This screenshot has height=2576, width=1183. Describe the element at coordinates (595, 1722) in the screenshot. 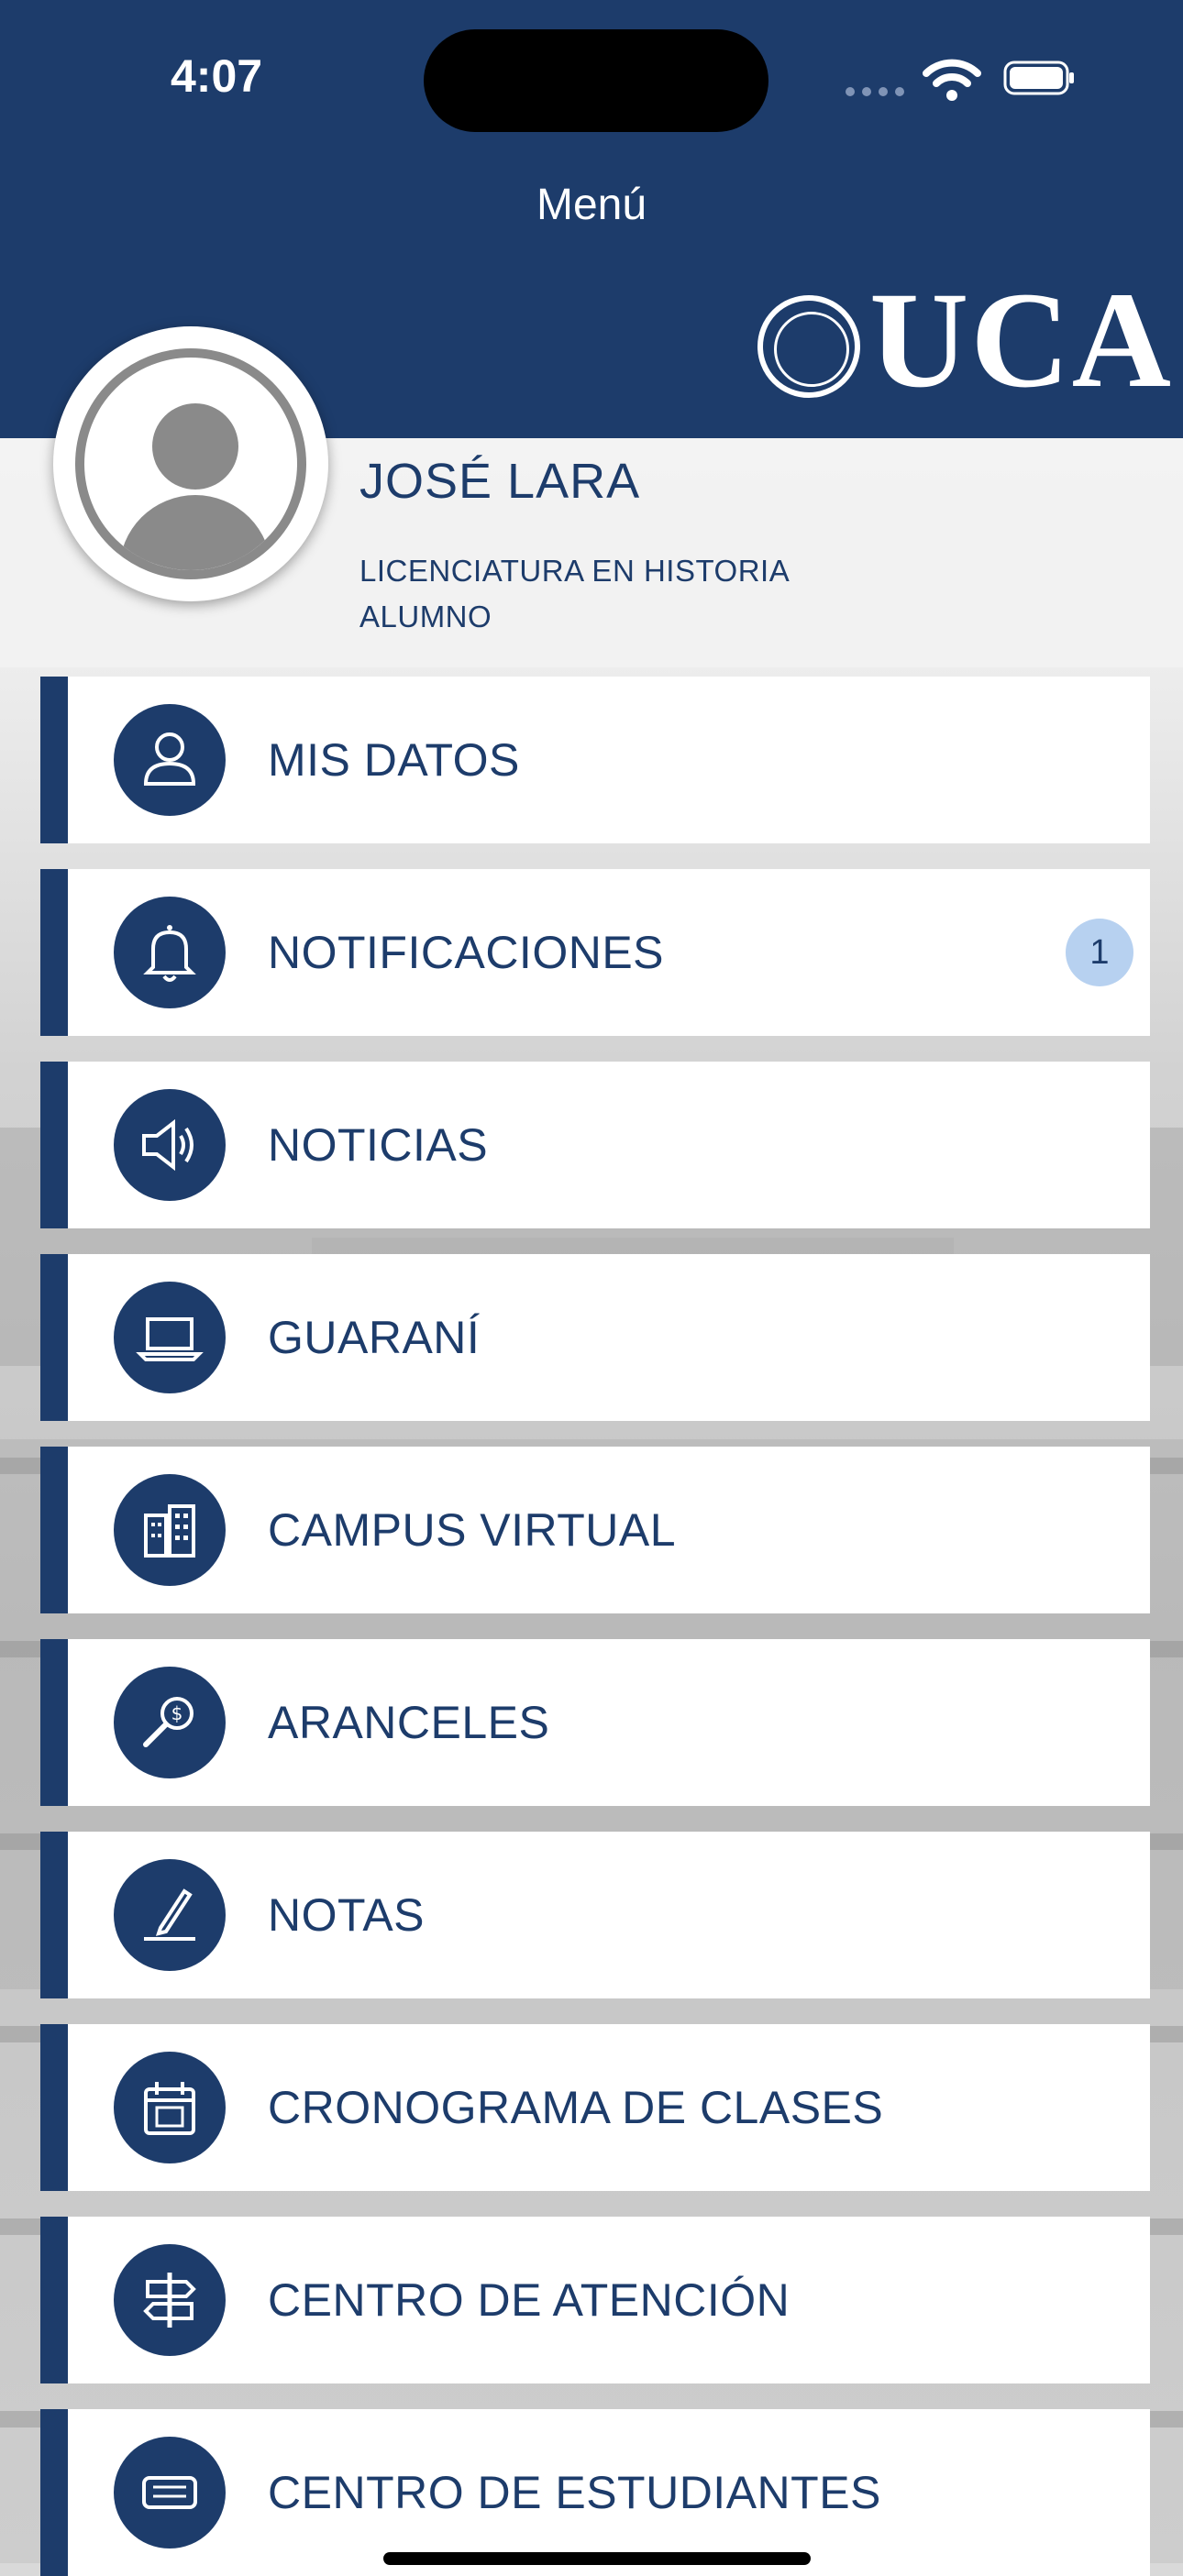

I see `menu-item-aranceles: $ ARANCELES` at that location.